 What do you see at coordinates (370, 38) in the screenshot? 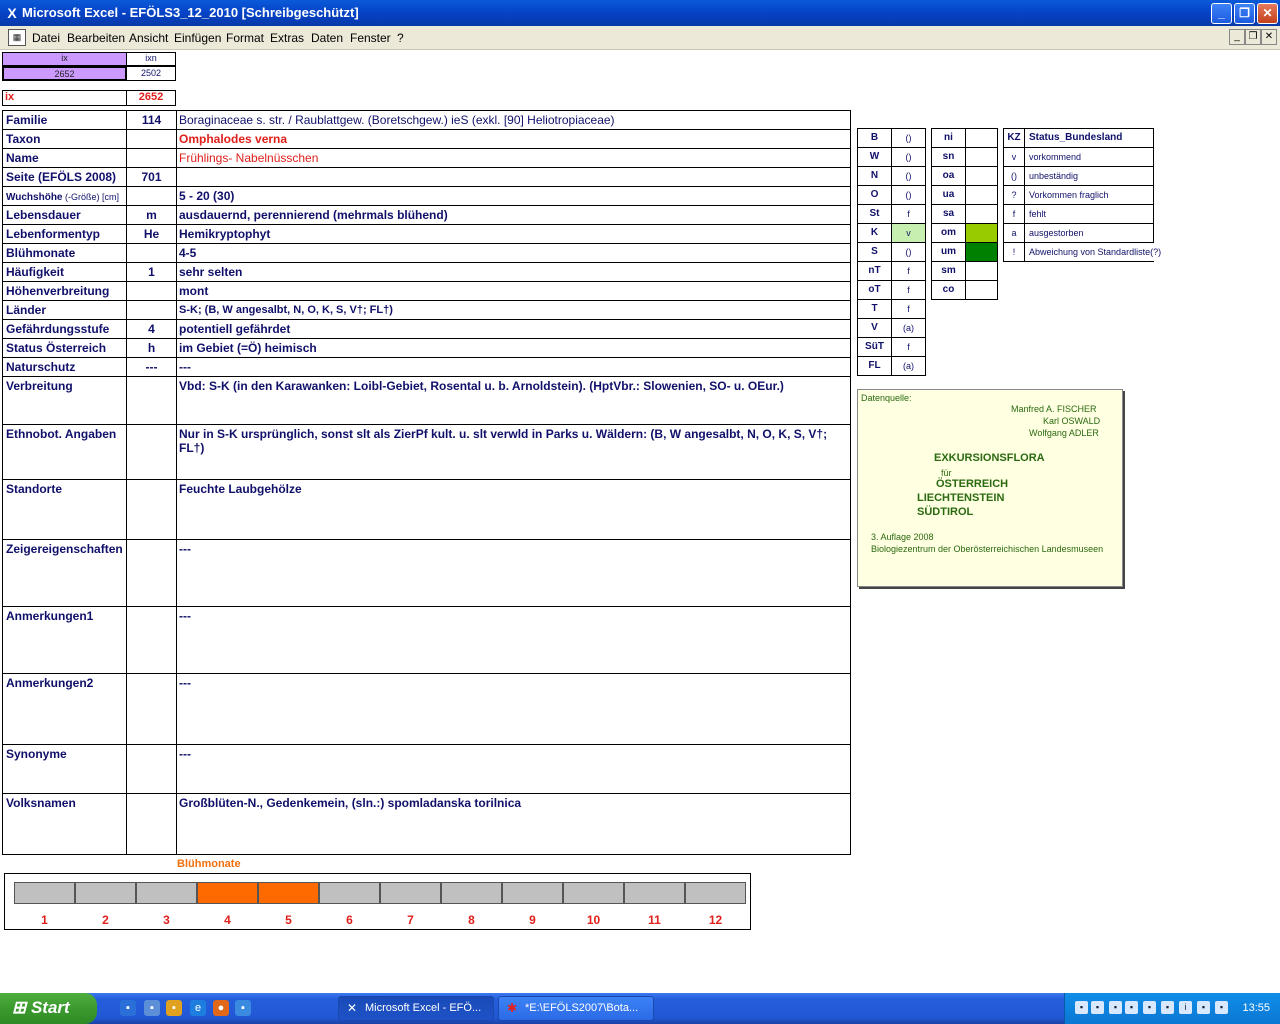
I see `menu-fenster: Fenster` at bounding box center [370, 38].